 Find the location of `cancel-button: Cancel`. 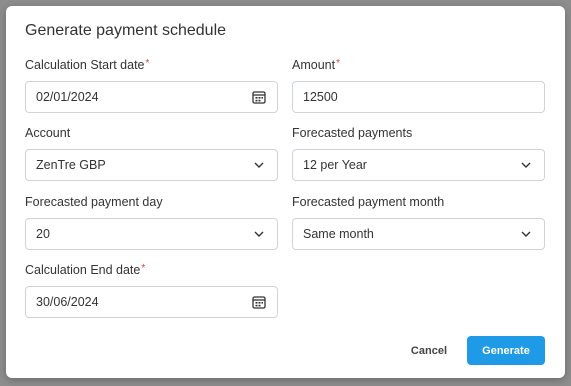

cancel-button: Cancel is located at coordinates (429, 350).